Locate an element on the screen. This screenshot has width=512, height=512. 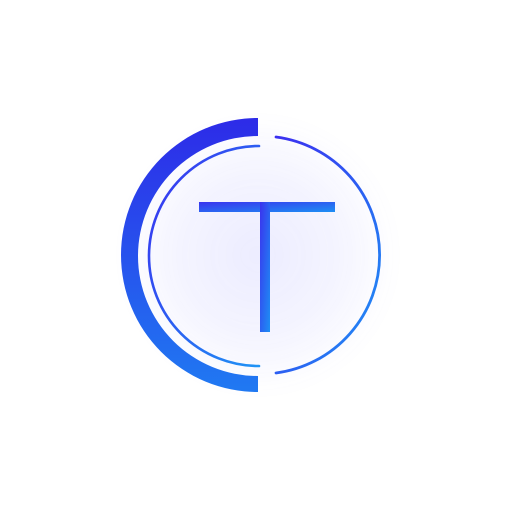
outer-crescent-arc is located at coordinates (189, 255).